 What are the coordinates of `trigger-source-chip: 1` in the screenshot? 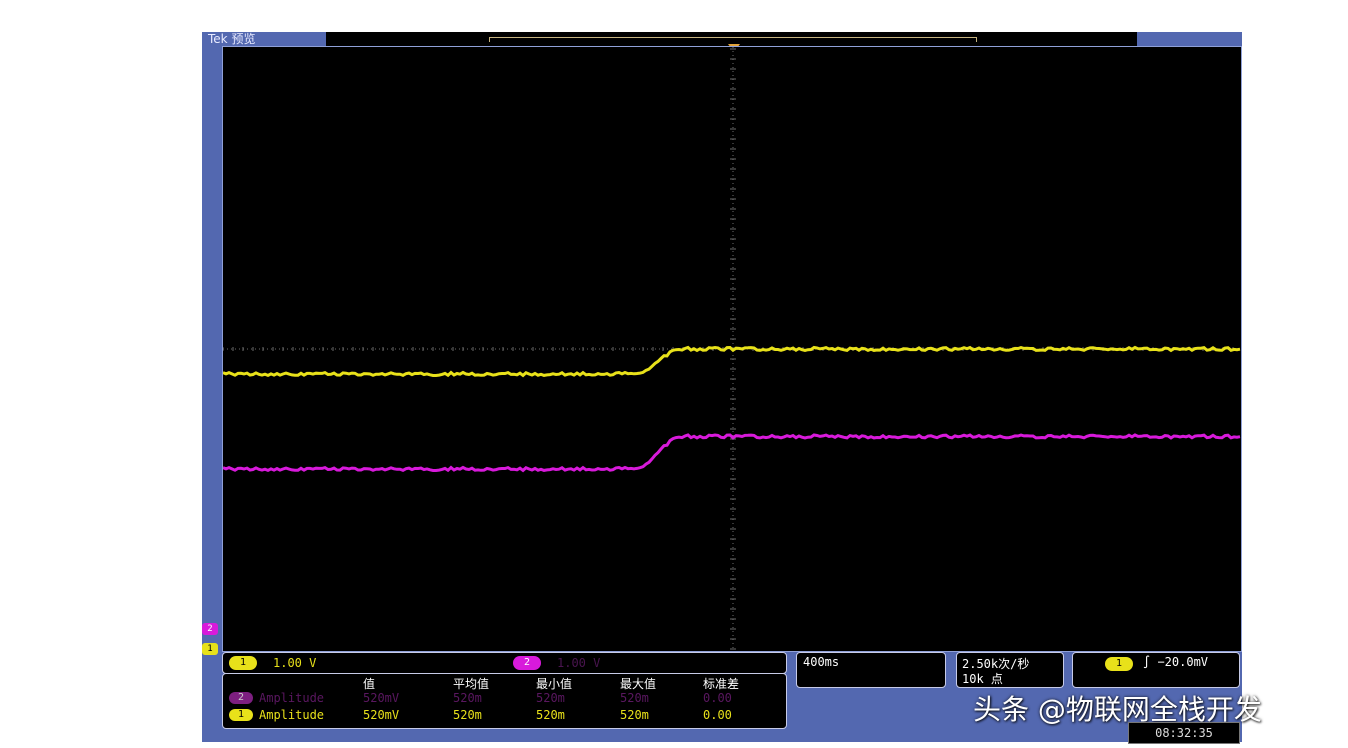 It's located at (1119, 664).